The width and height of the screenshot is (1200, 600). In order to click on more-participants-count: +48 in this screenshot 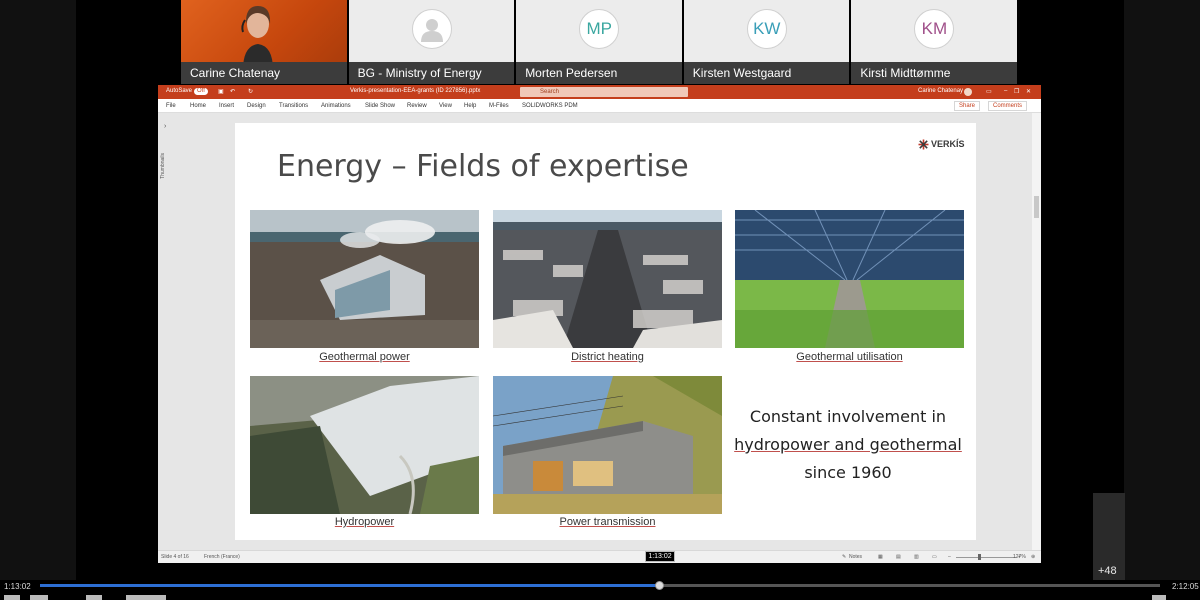, I will do `click(1107, 571)`.